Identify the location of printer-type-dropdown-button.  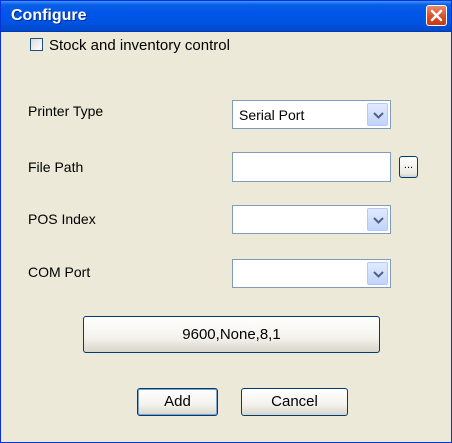
(377, 114).